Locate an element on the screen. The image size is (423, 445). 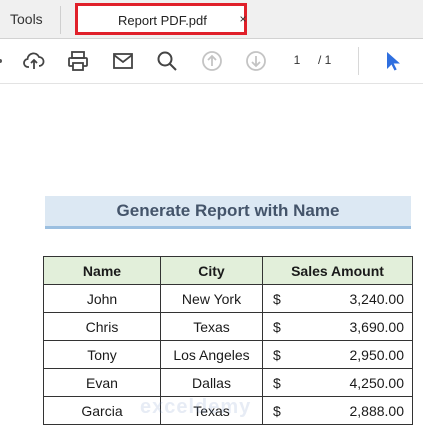
mail-icon is located at coordinates (123, 61).